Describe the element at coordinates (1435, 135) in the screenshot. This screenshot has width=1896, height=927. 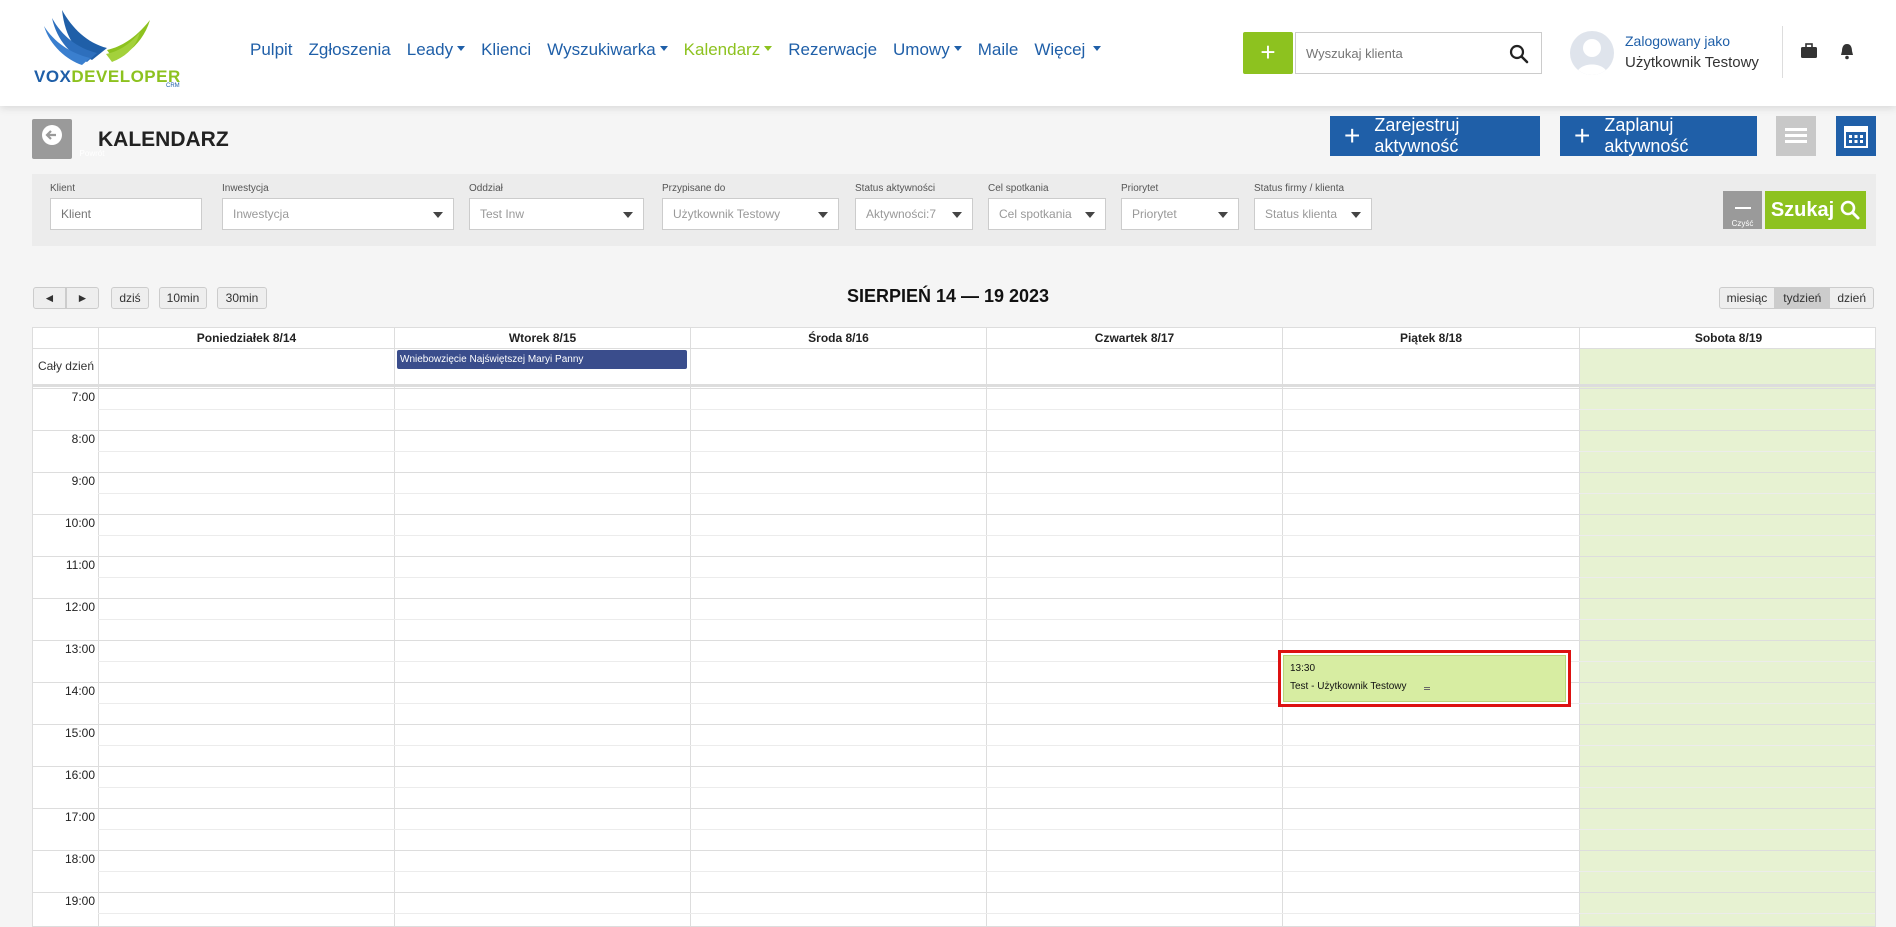
I see `register-activity-button: + Zarejestruj aktywność` at that location.